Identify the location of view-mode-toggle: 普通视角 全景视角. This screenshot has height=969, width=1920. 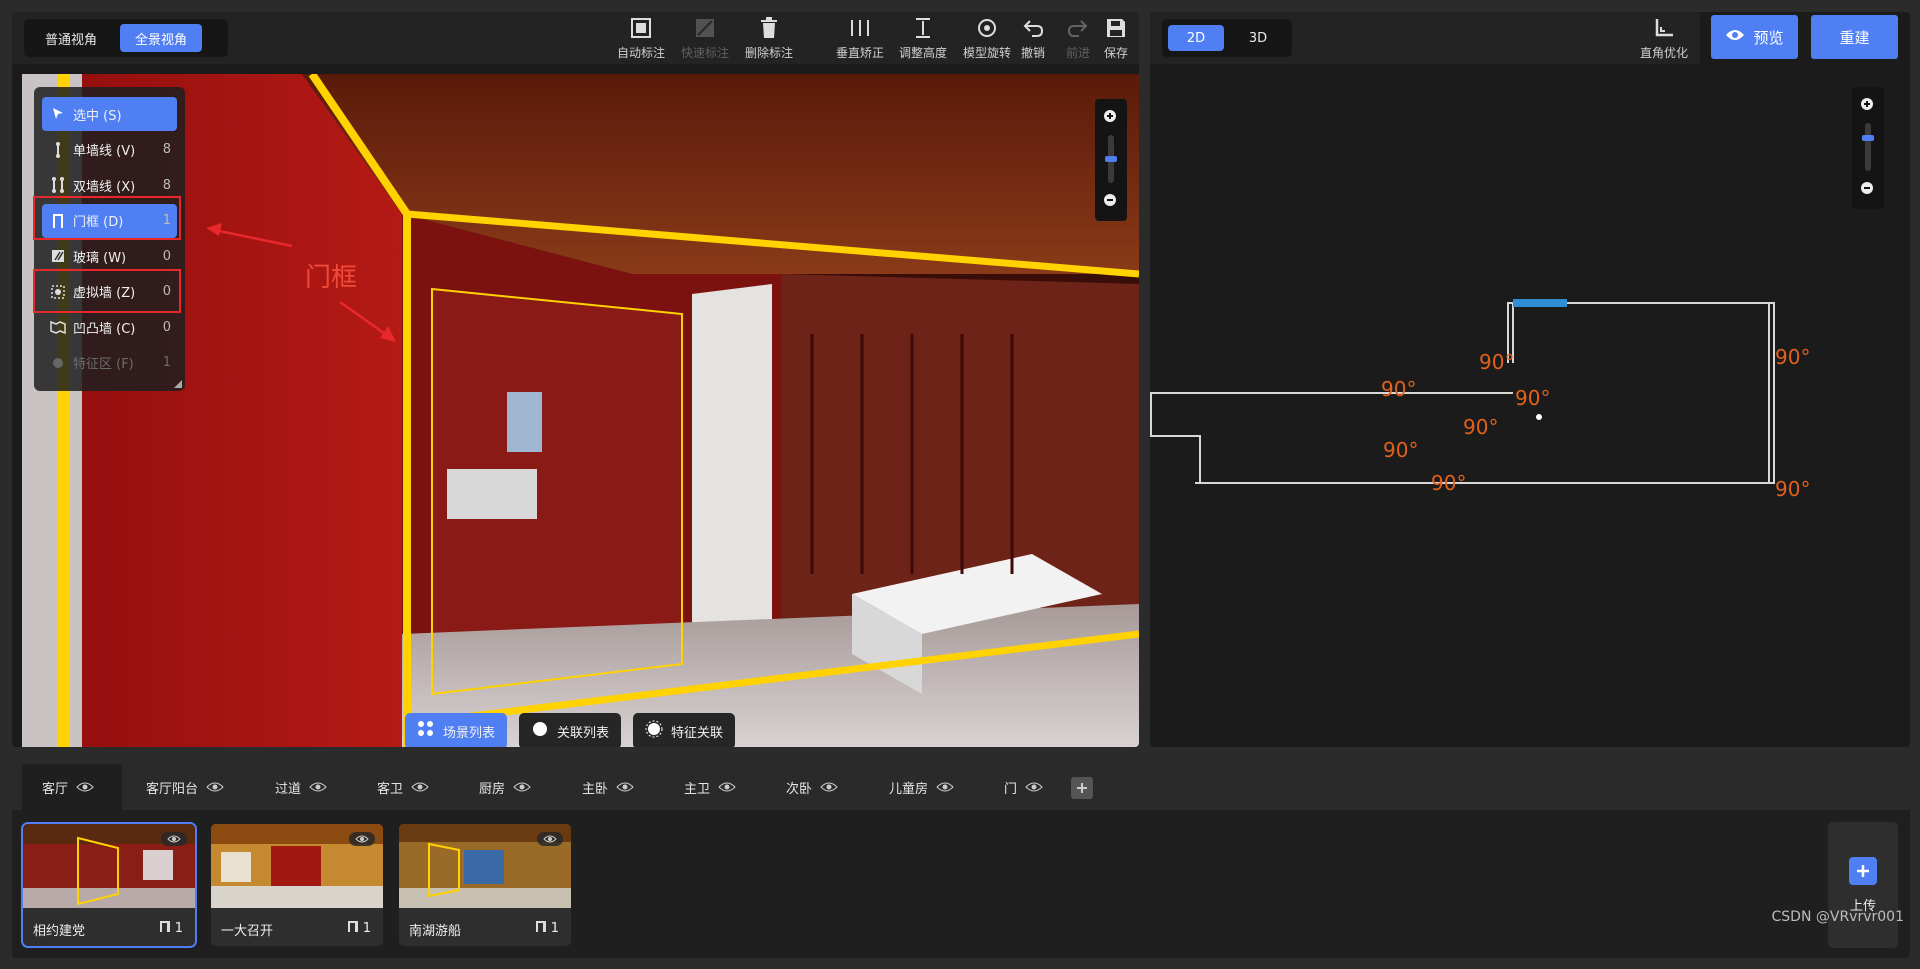
(126, 38).